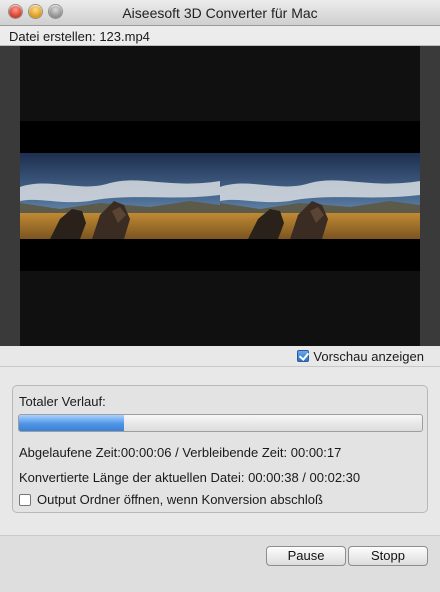  Describe the element at coordinates (368, 356) in the screenshot. I see `show-preview-label: Vorschau anzeigen` at that location.